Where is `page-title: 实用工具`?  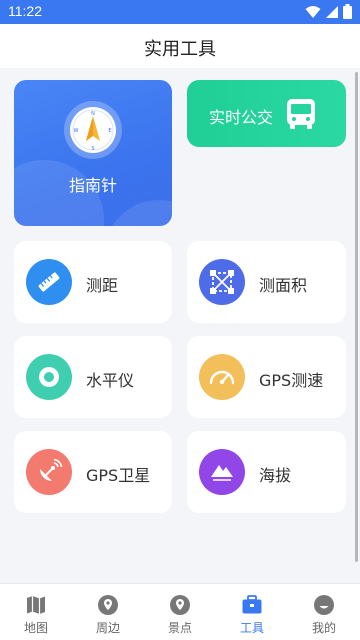
page-title: 实用工具 is located at coordinates (180, 49).